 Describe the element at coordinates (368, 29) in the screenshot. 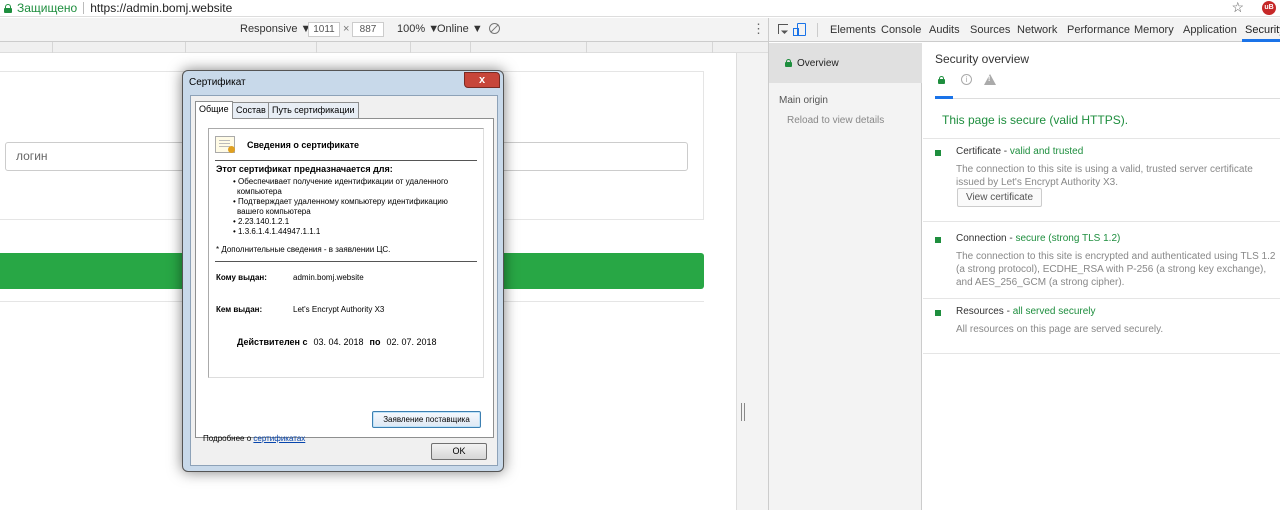

I see `viewport-height-input: 887` at that location.